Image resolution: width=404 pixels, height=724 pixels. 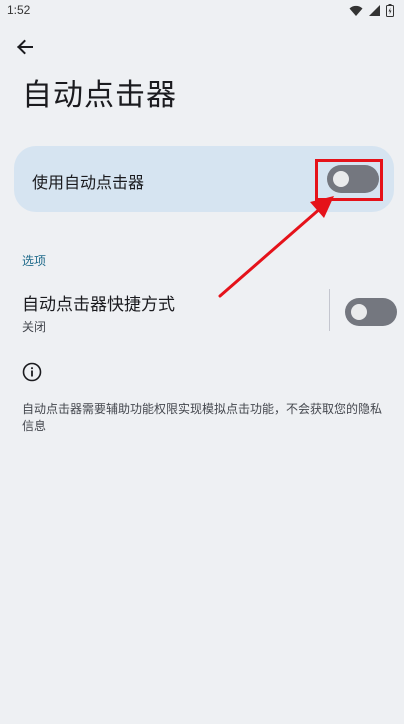 I want to click on highlight-box, so click(x=349, y=180).